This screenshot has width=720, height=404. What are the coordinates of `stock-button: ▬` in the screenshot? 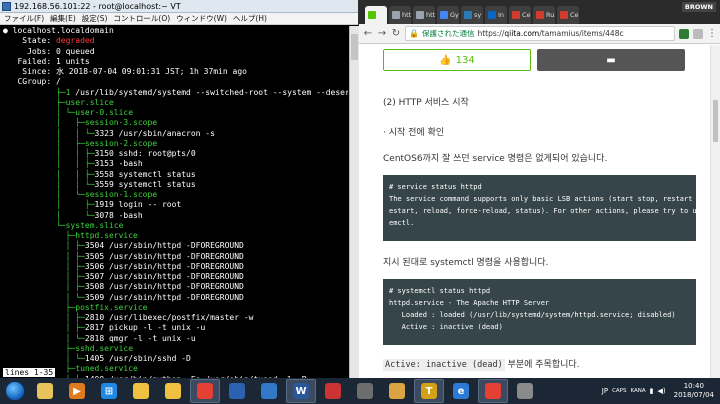 It's located at (611, 60).